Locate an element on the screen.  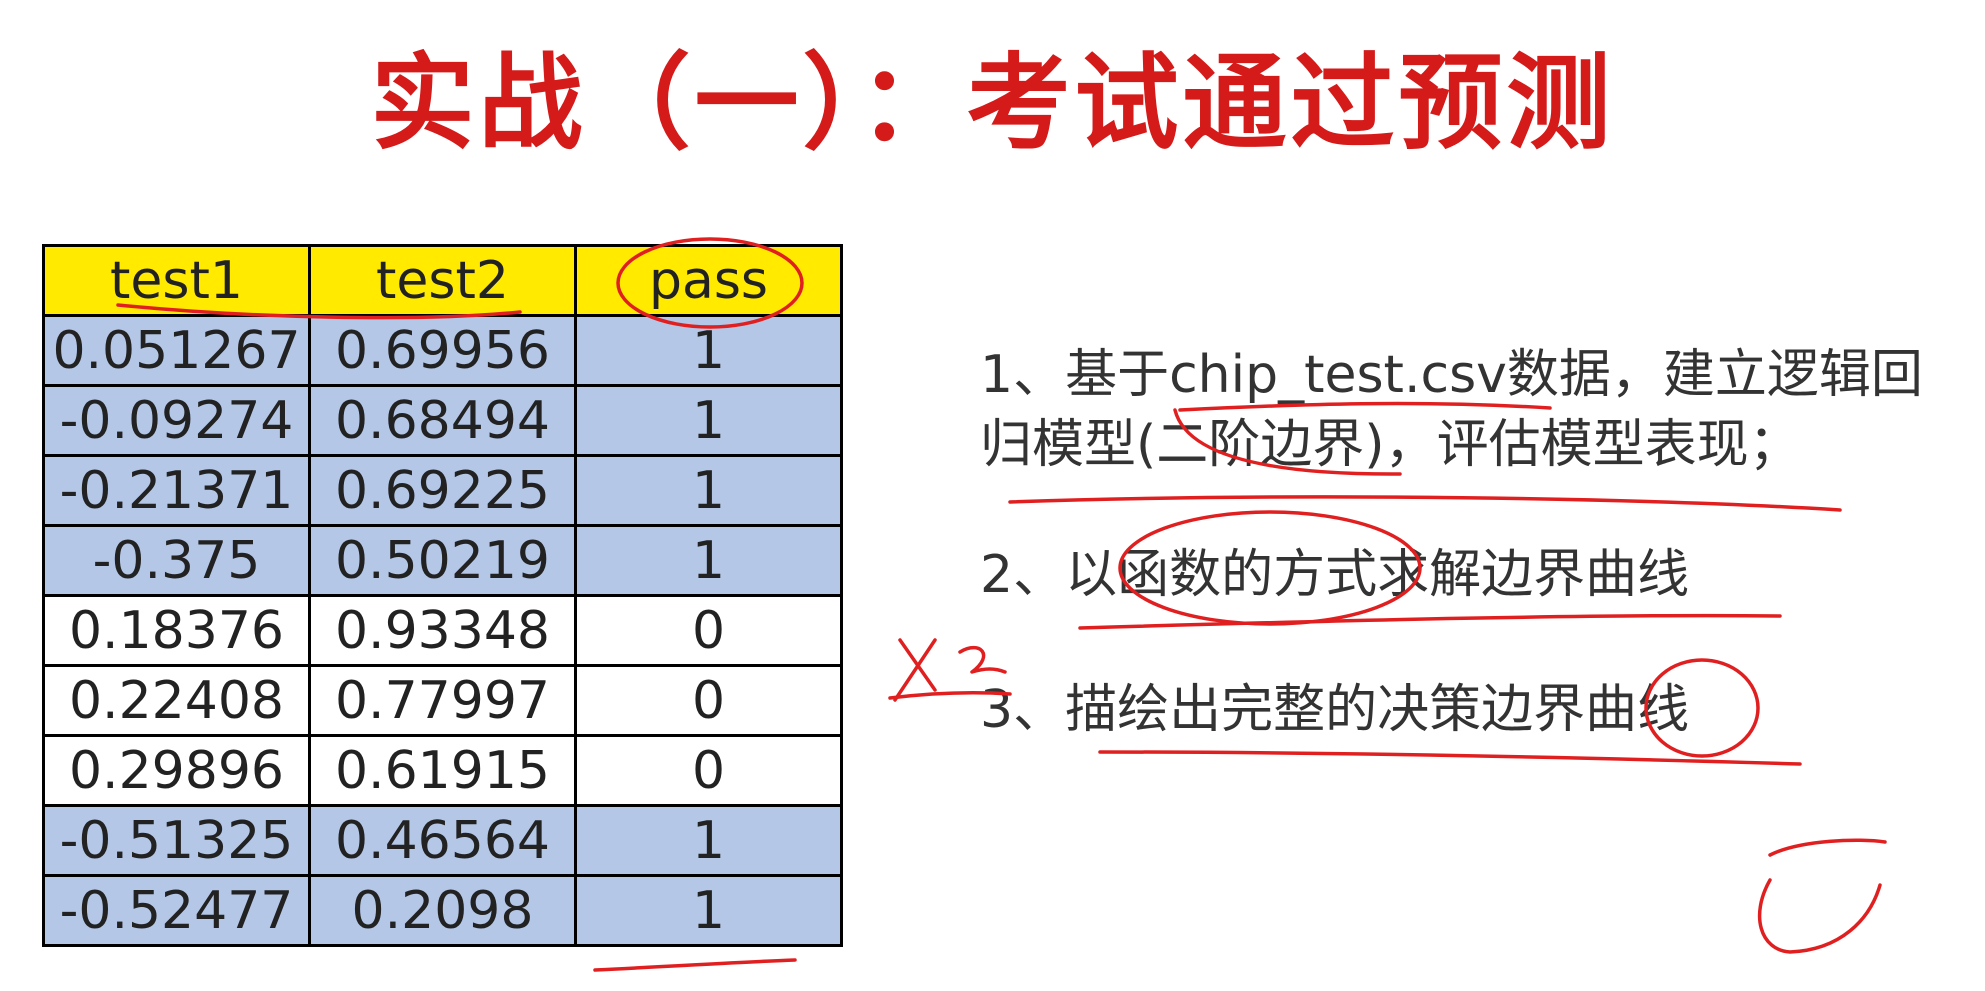
cell-test1: 0.18376 is located at coordinates (176, 630).